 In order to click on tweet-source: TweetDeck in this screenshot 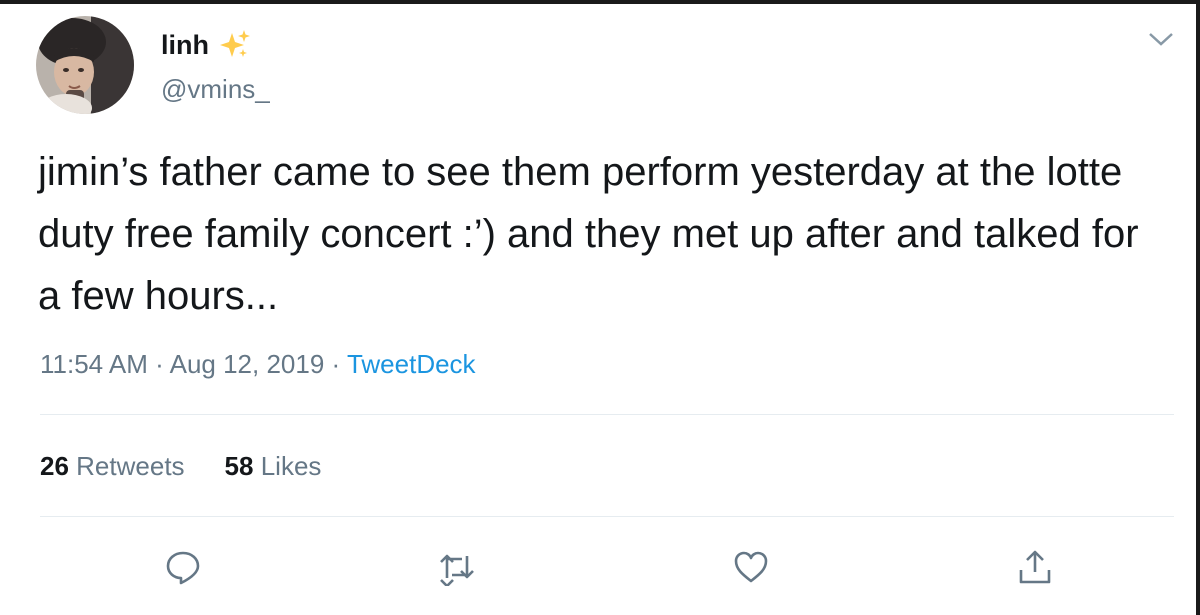, I will do `click(411, 364)`.